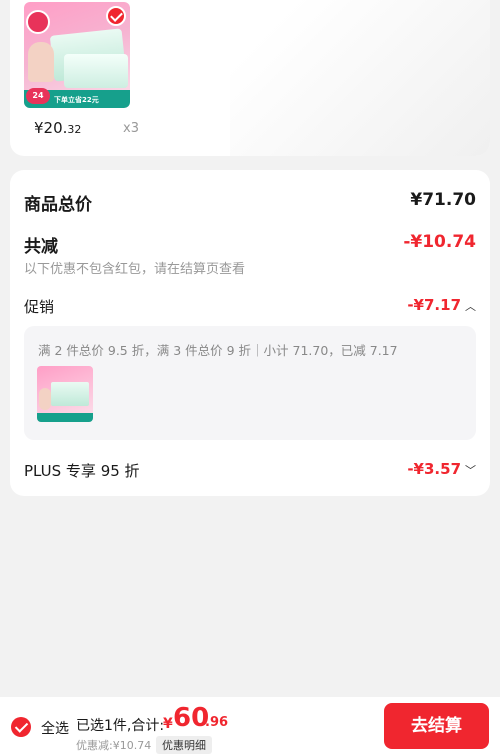  I want to click on plus-discount-toggle: -¥3.57 ﹀, so click(441, 469).